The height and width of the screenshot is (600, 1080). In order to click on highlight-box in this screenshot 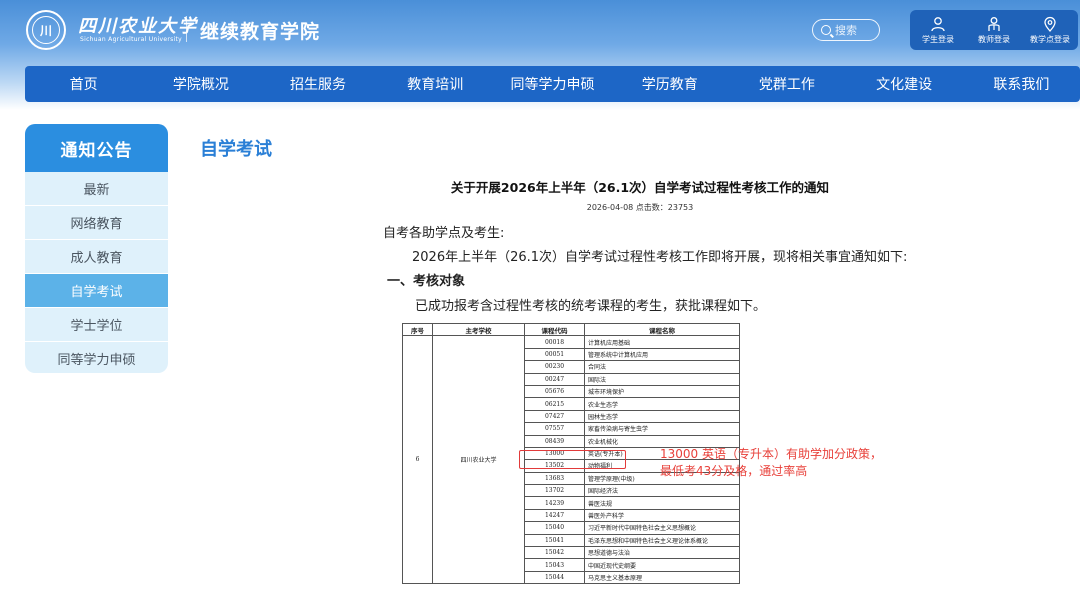, I will do `click(572, 459)`.